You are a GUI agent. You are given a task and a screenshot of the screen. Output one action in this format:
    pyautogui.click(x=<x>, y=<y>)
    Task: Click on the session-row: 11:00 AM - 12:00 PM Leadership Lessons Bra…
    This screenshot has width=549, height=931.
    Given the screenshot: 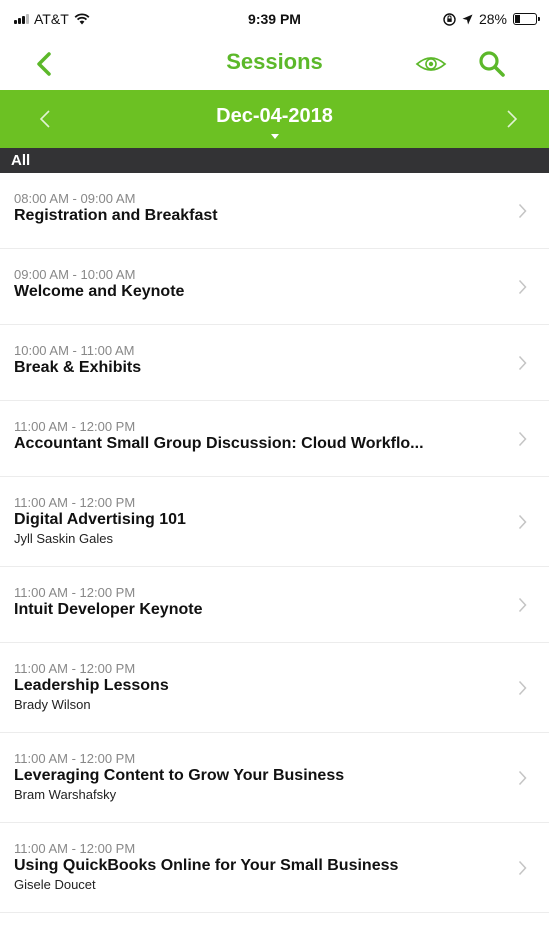 What is the action you would take?
    pyautogui.click(x=274, y=688)
    